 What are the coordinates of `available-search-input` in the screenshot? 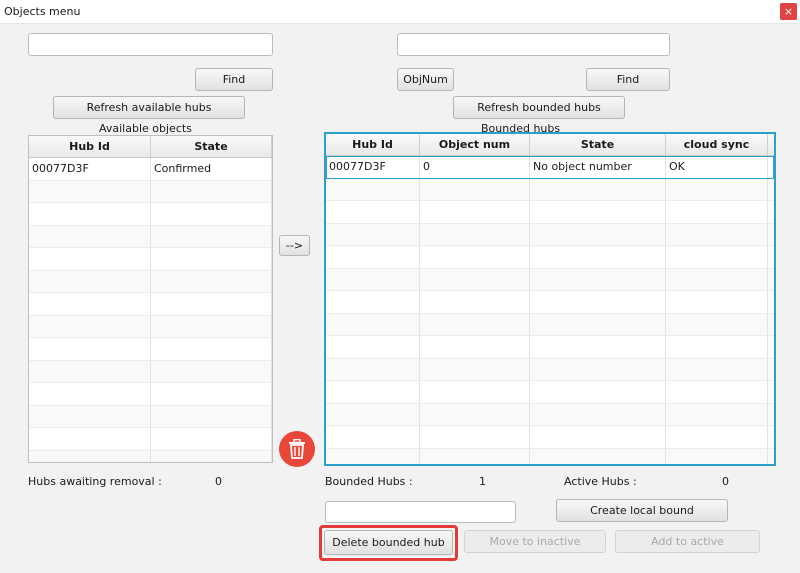 It's located at (150, 44).